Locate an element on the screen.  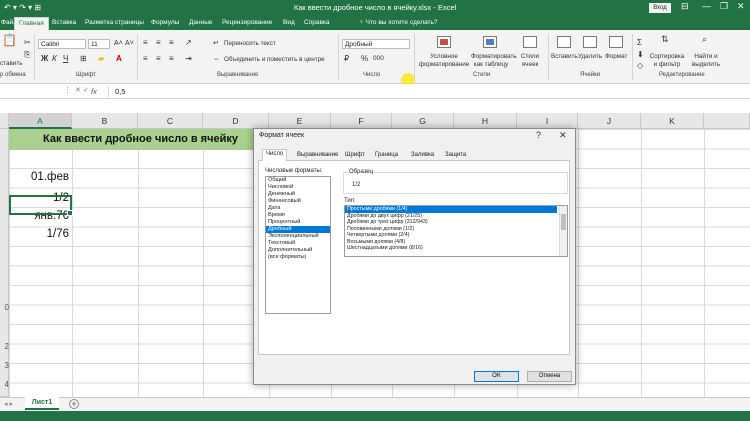
cancel-button: Отмена is located at coordinates (549, 376).